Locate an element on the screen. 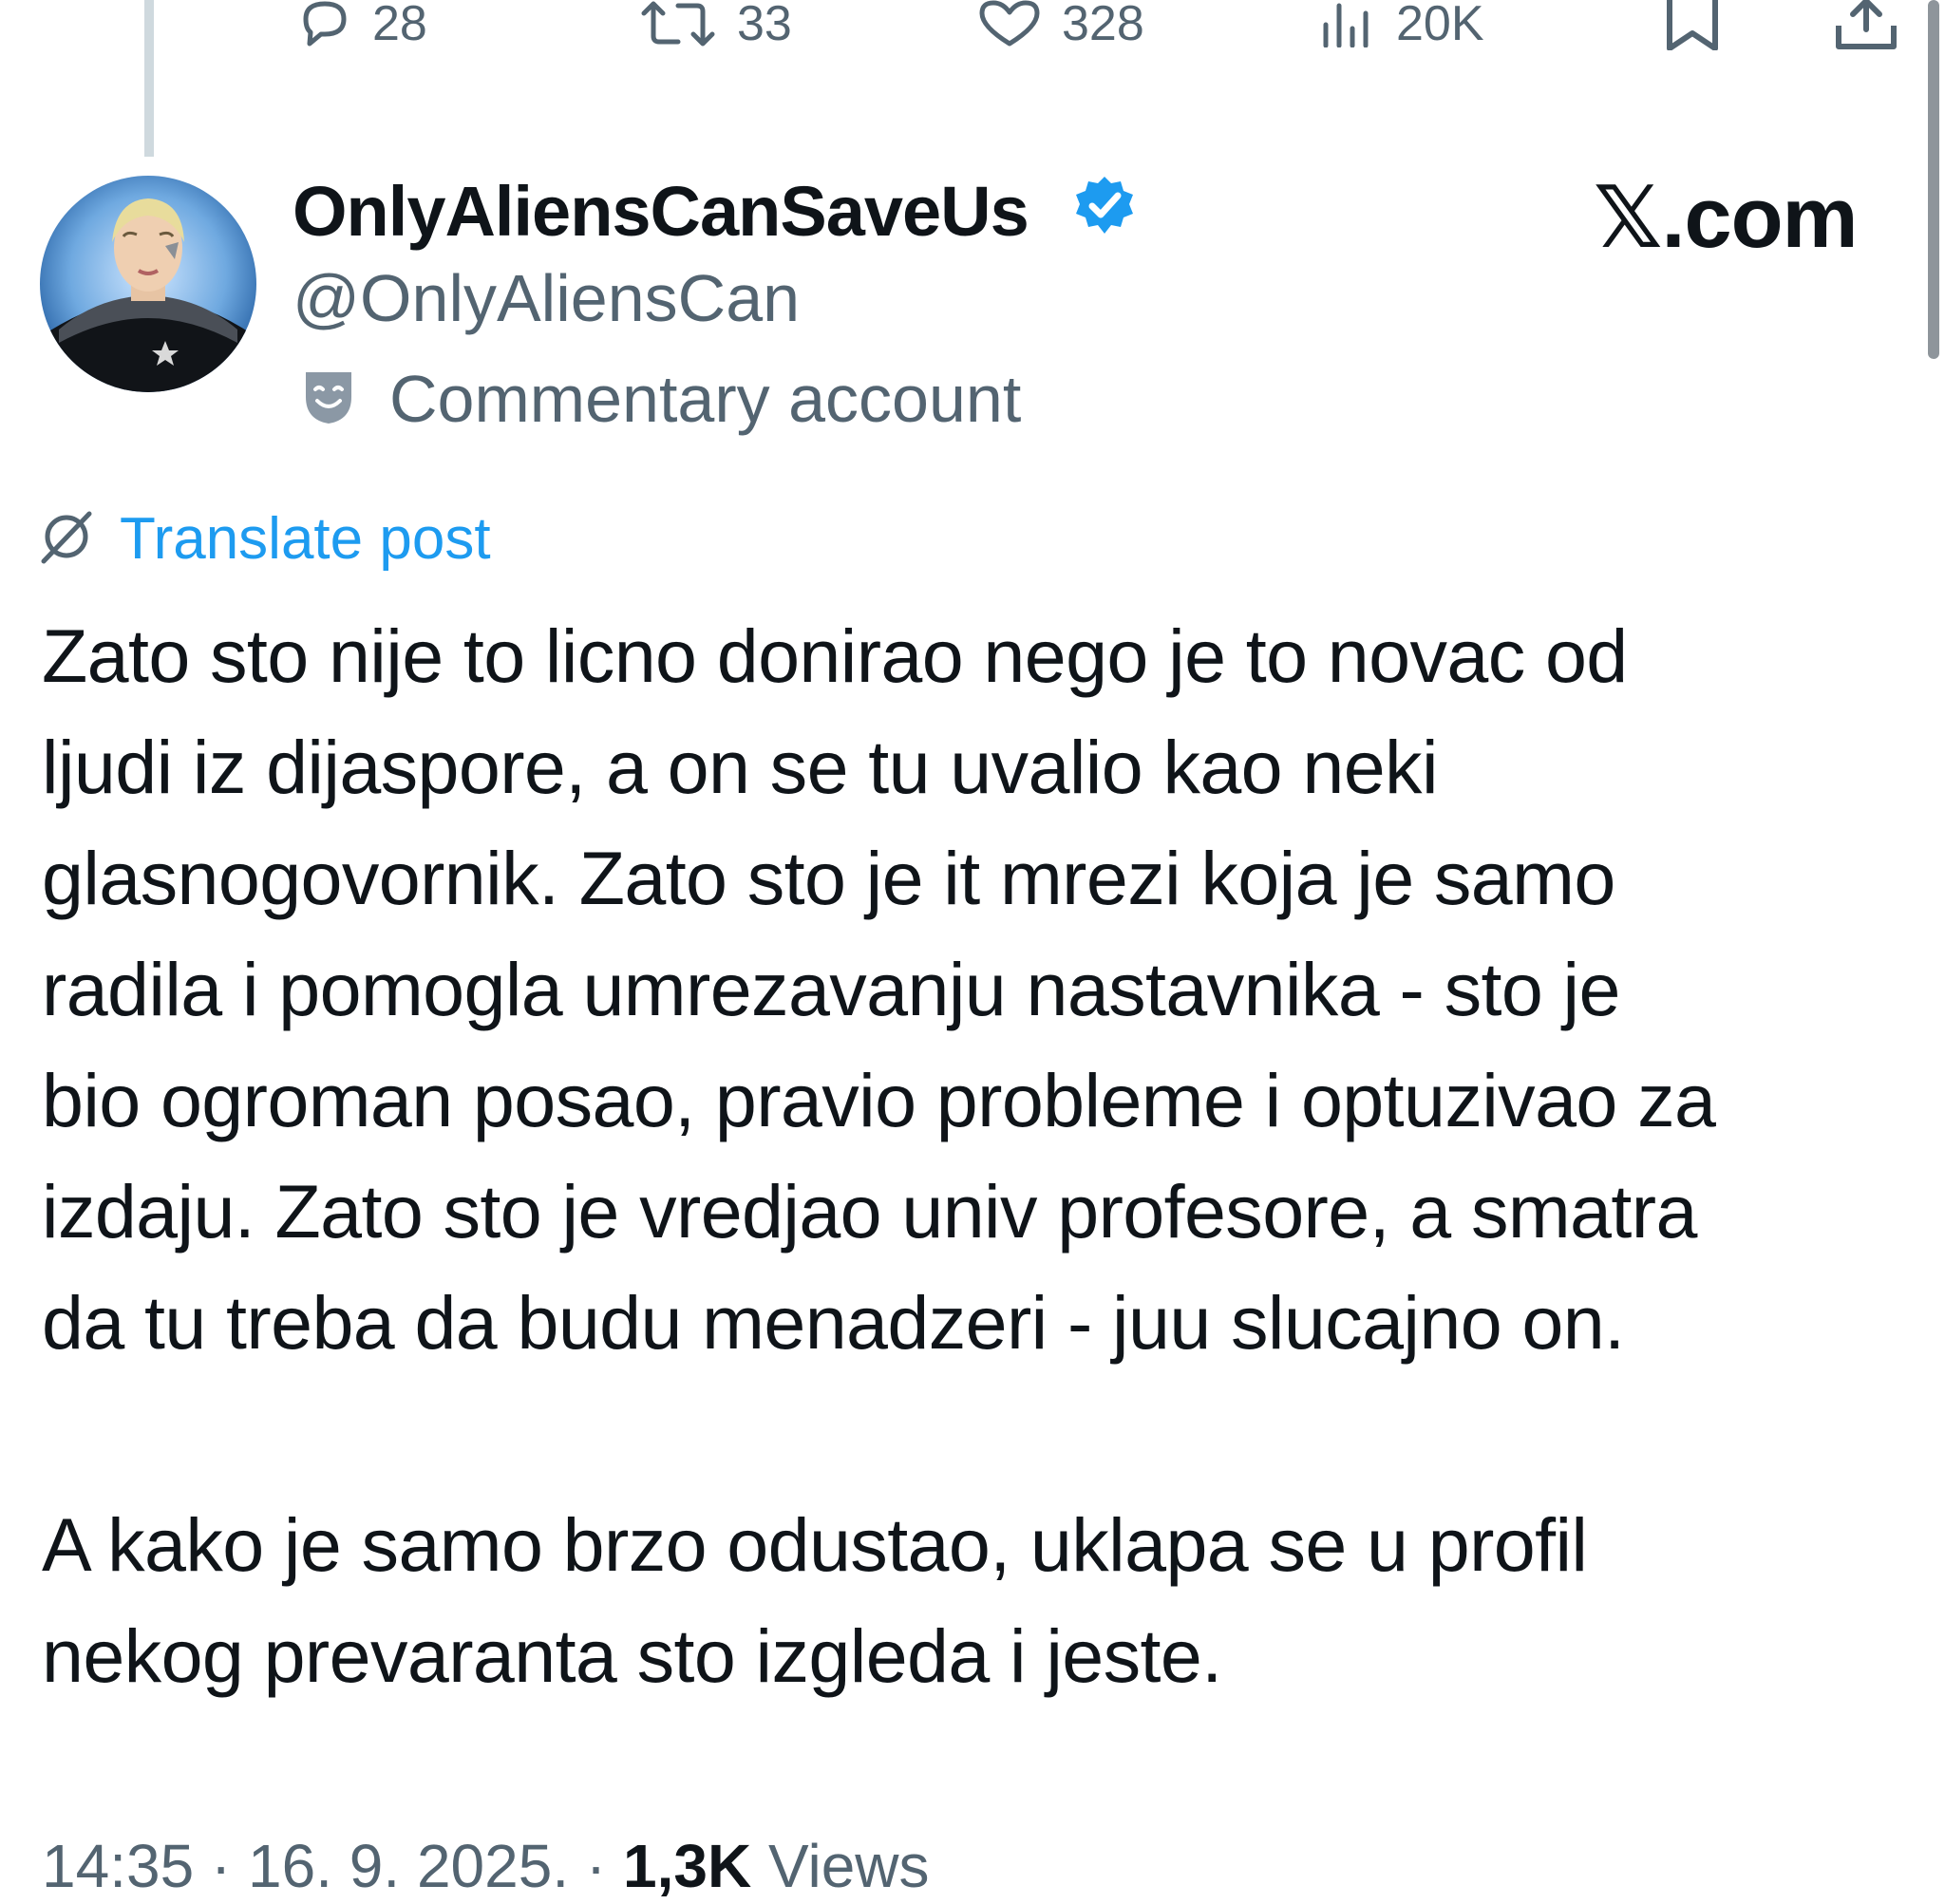  like-button: 328 is located at coordinates (1060, 26).